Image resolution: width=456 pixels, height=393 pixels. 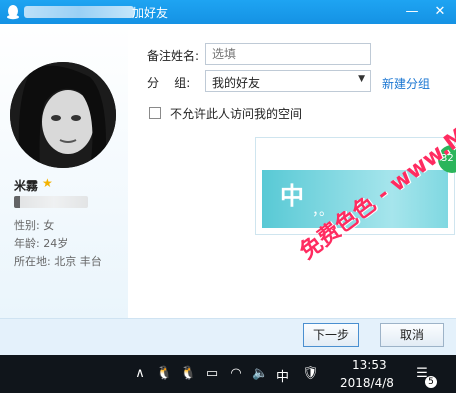 I want to click on close-icon: ✕, so click(x=440, y=11).